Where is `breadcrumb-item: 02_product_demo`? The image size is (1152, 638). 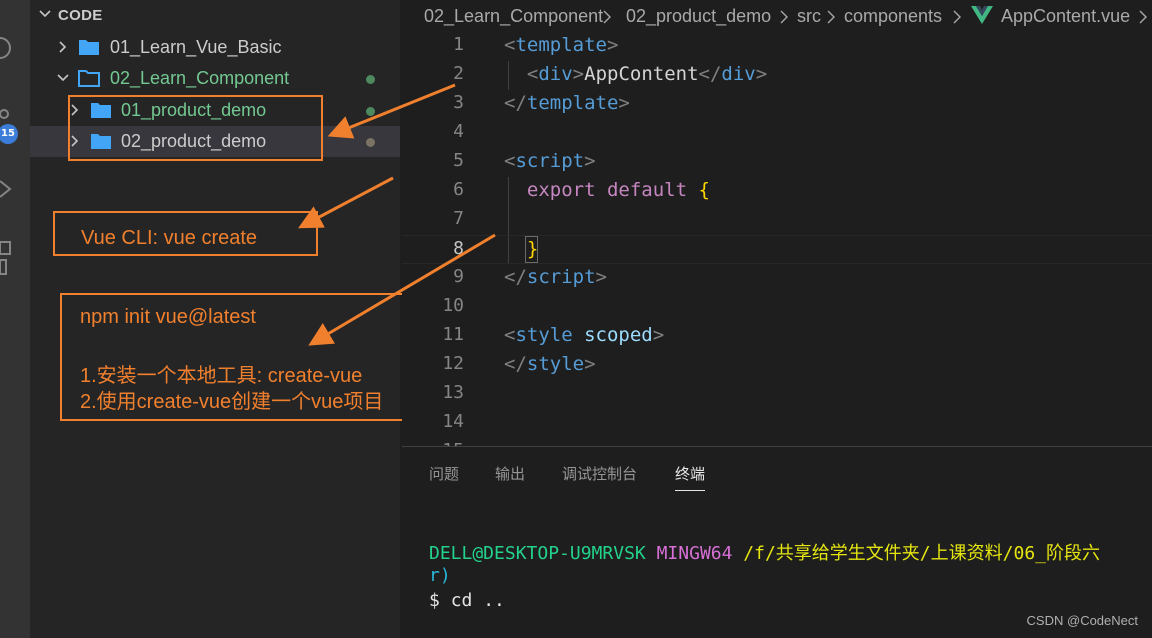
breadcrumb-item: 02_product_demo is located at coordinates (698, 16).